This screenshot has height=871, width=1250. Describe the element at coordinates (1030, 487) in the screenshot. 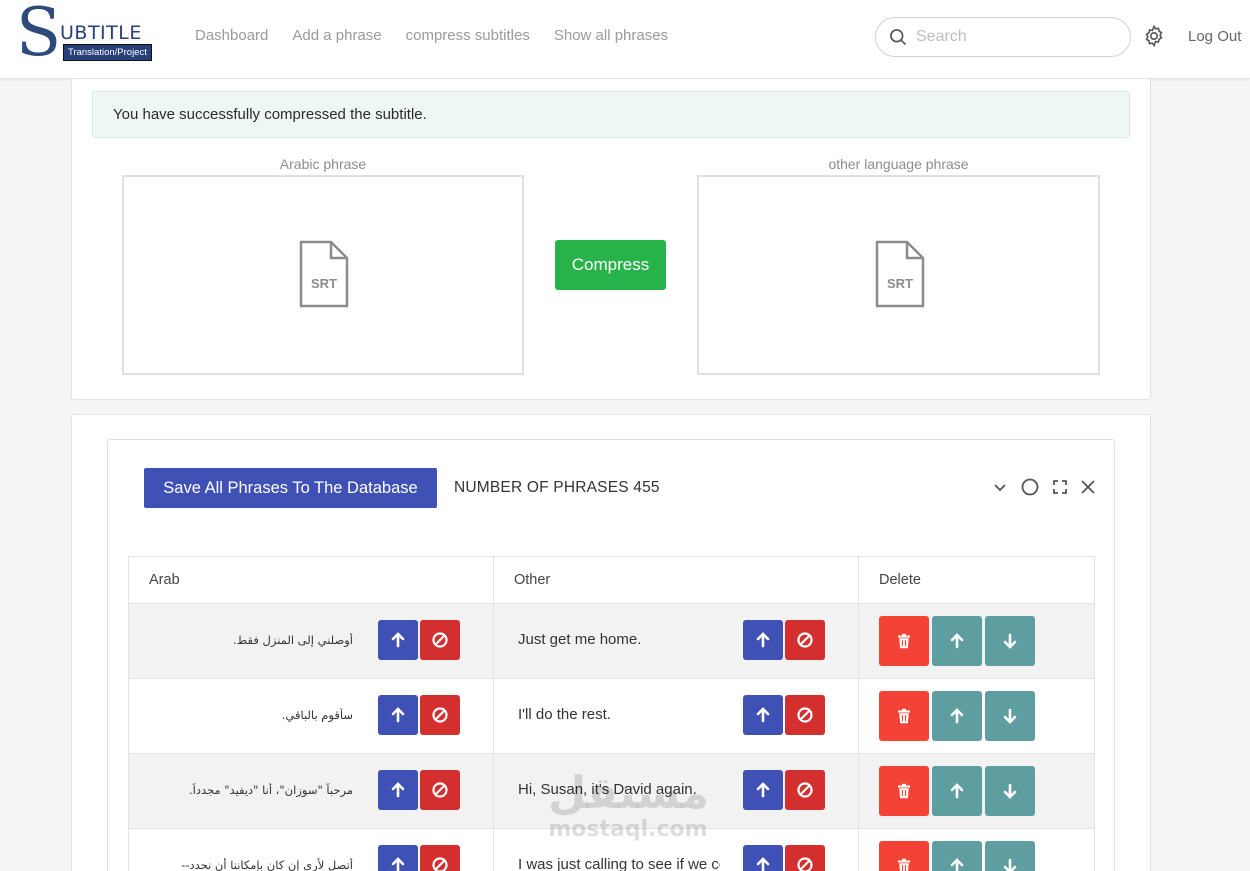

I see `circle-icon` at that location.